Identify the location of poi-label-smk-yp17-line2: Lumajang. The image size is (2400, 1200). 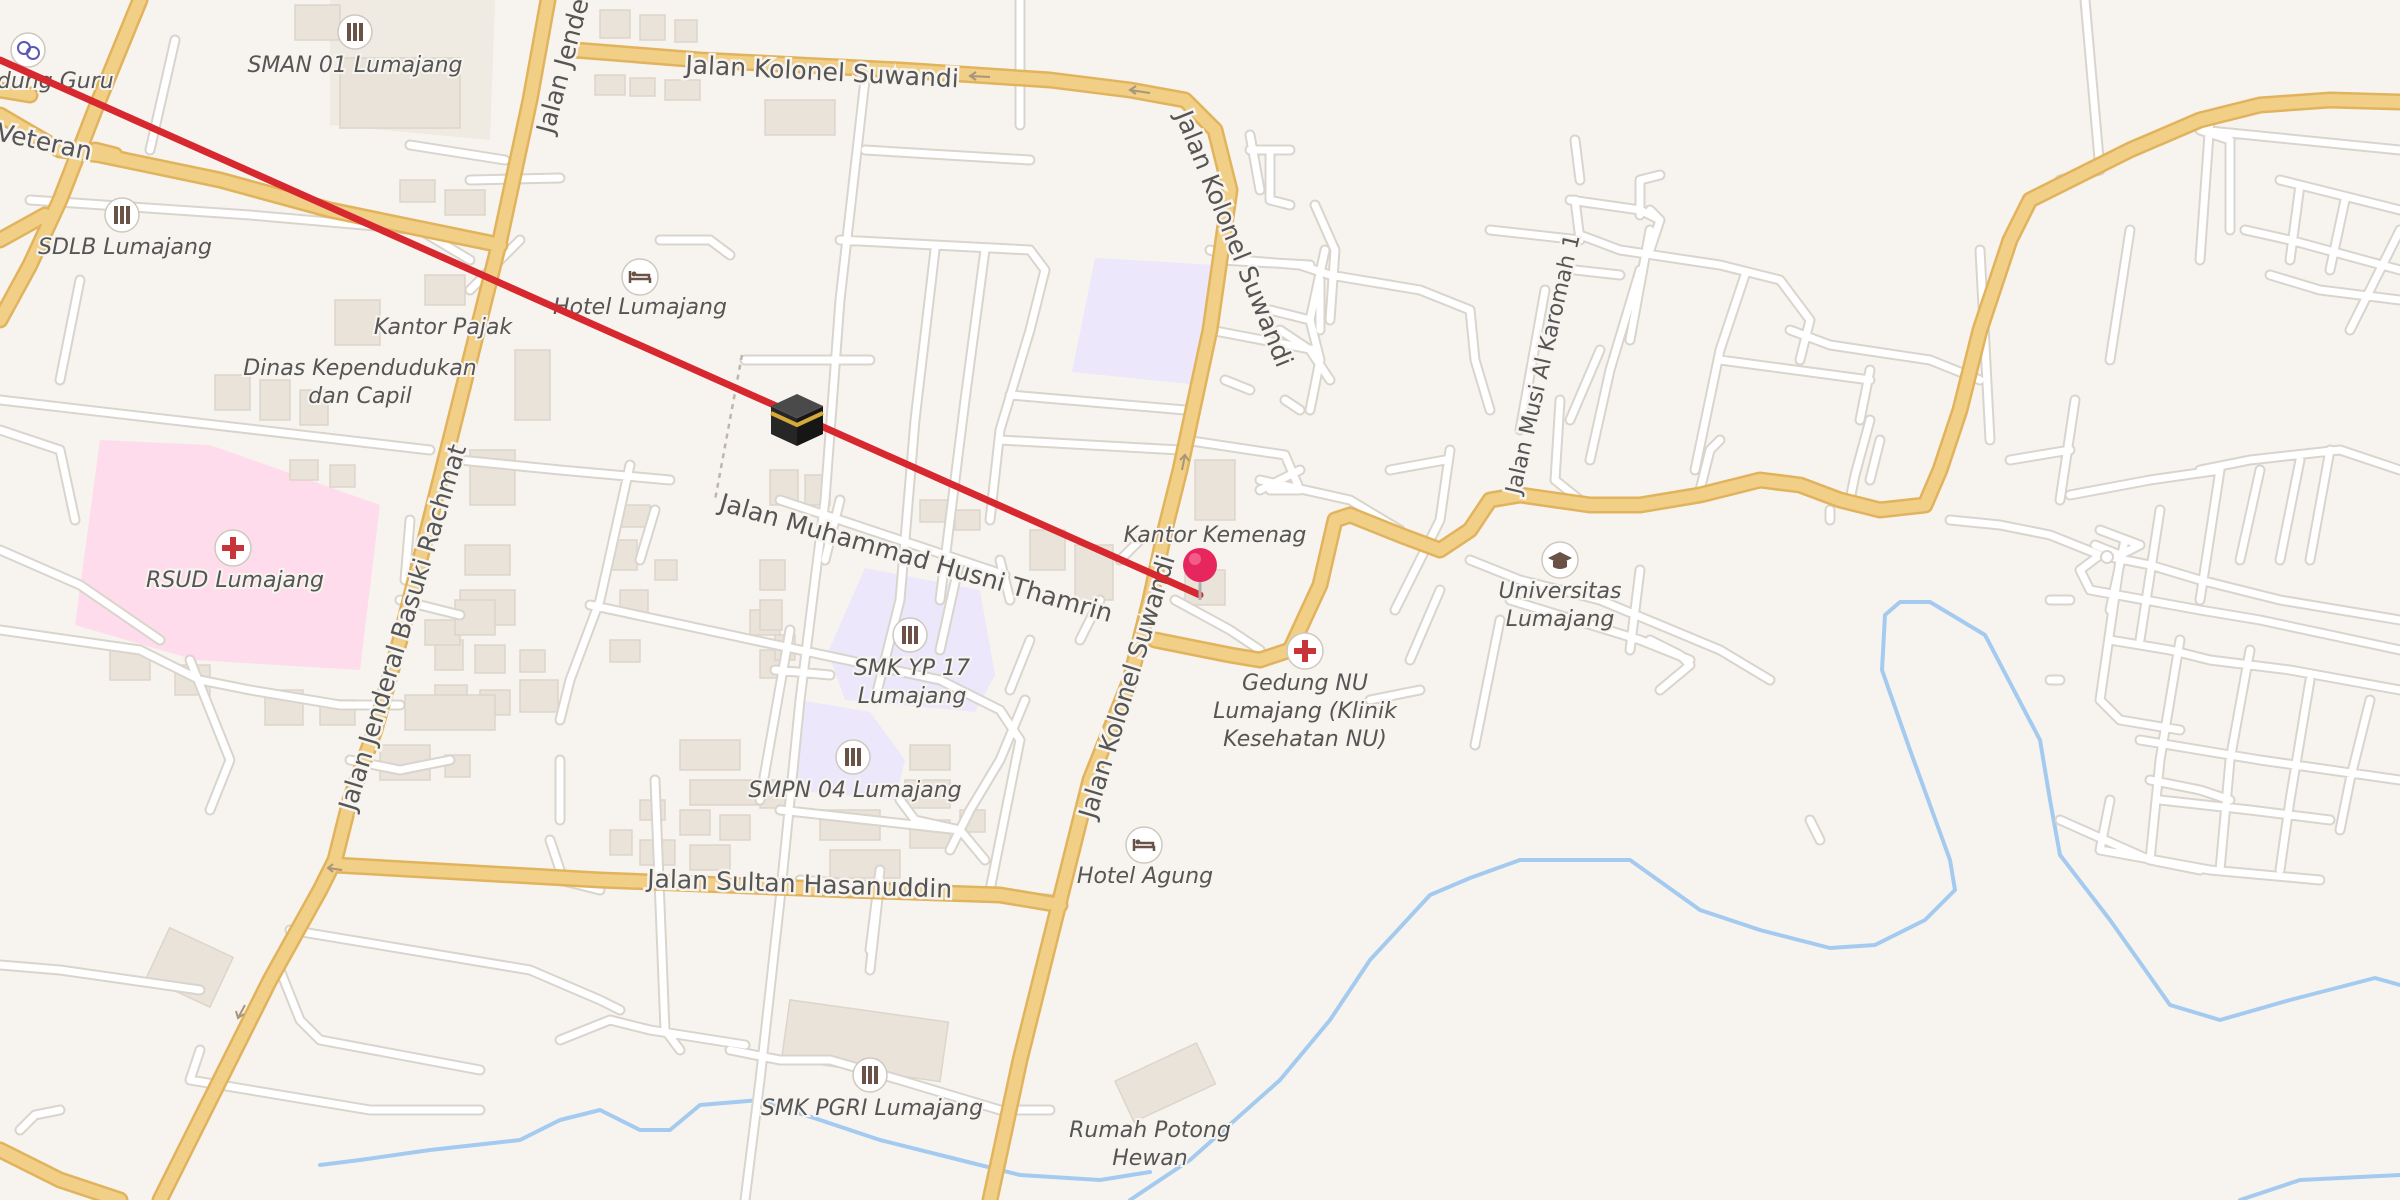
(912, 696).